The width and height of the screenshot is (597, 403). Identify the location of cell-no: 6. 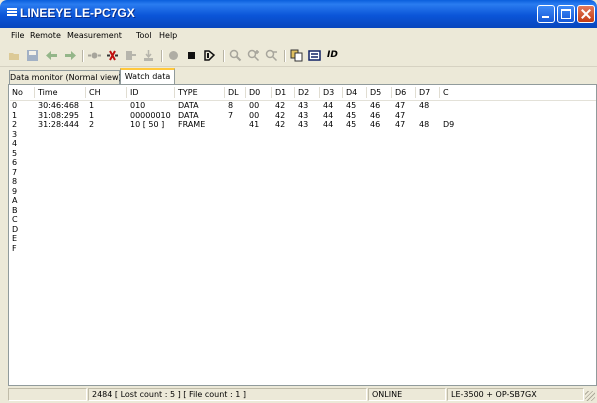
(15, 162).